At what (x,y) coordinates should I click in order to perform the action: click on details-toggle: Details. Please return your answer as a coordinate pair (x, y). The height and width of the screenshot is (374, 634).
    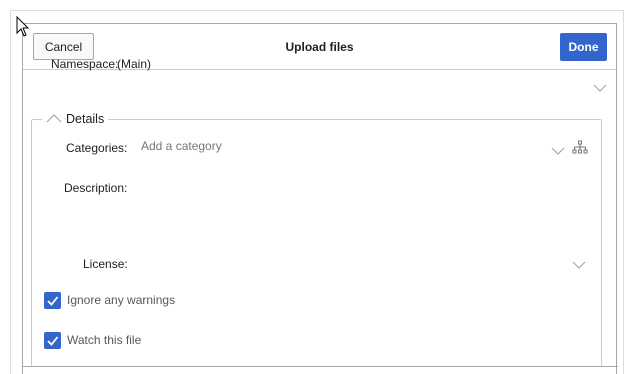
    Looking at the image, I should click on (75, 119).